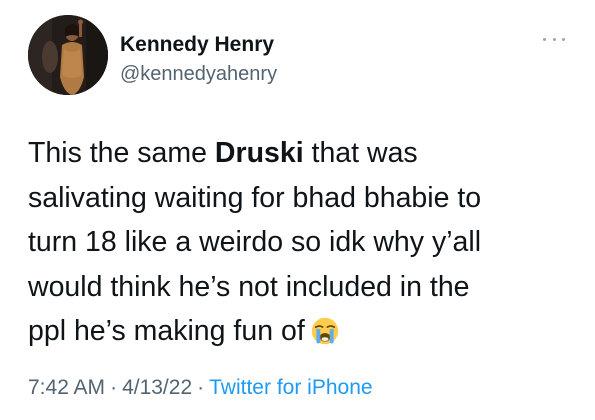  I want to click on tweet-date: 4/13/22, so click(157, 387).